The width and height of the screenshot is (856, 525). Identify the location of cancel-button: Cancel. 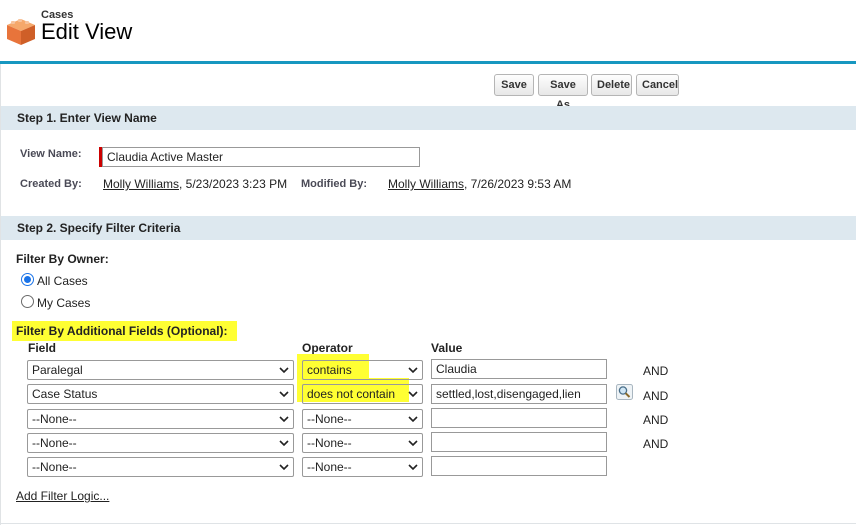
(657, 85).